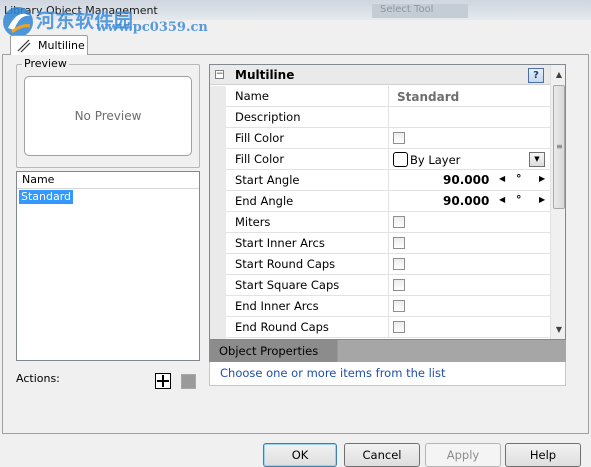 Image resolution: width=591 pixels, height=467 pixels. Describe the element at coordinates (218, 212) in the screenshot. I see `property-gutter` at that location.